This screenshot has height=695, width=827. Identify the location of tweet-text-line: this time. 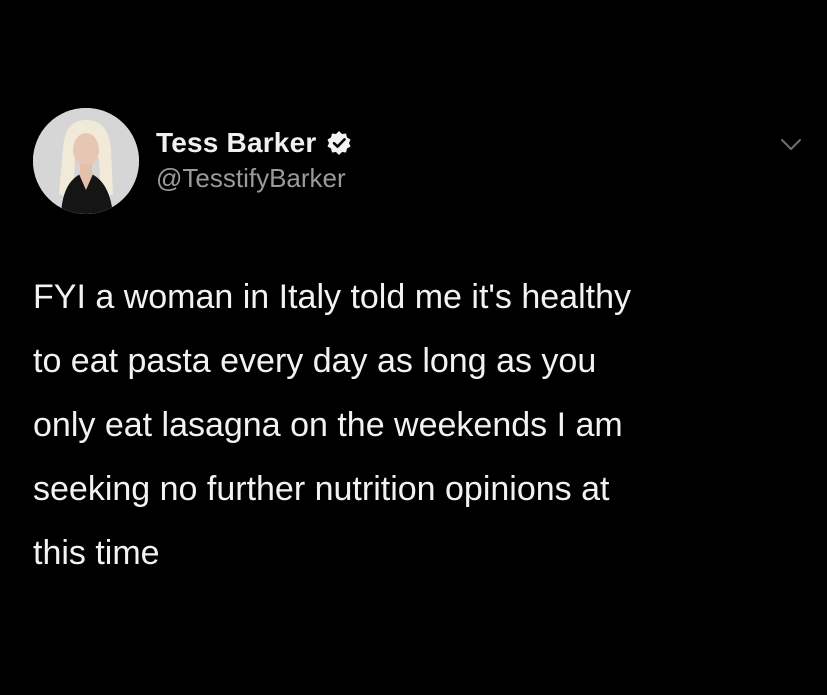
(96, 553).